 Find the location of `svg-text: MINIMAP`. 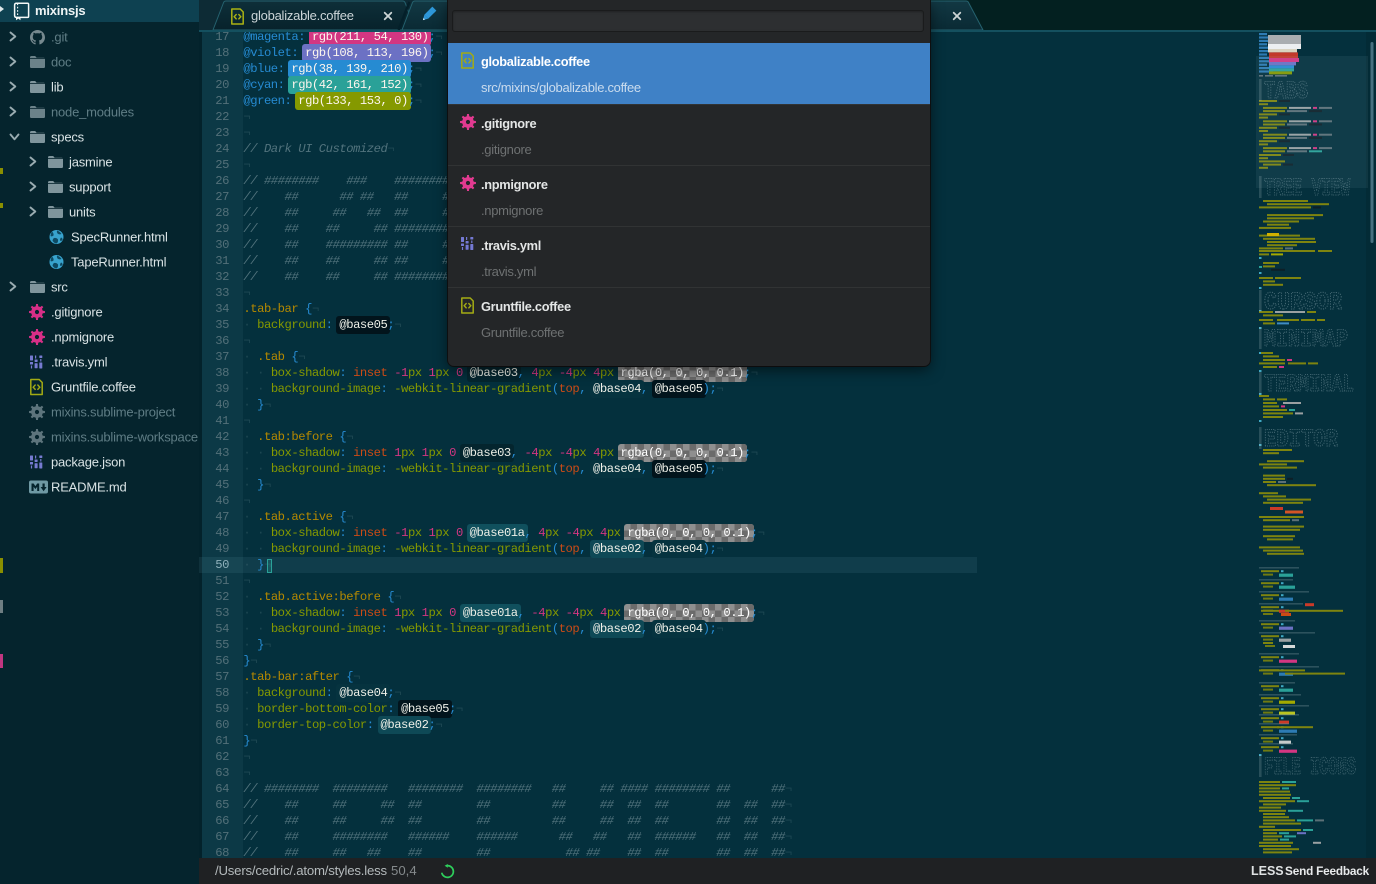

svg-text: MINIMAP is located at coordinates (1306, 339).